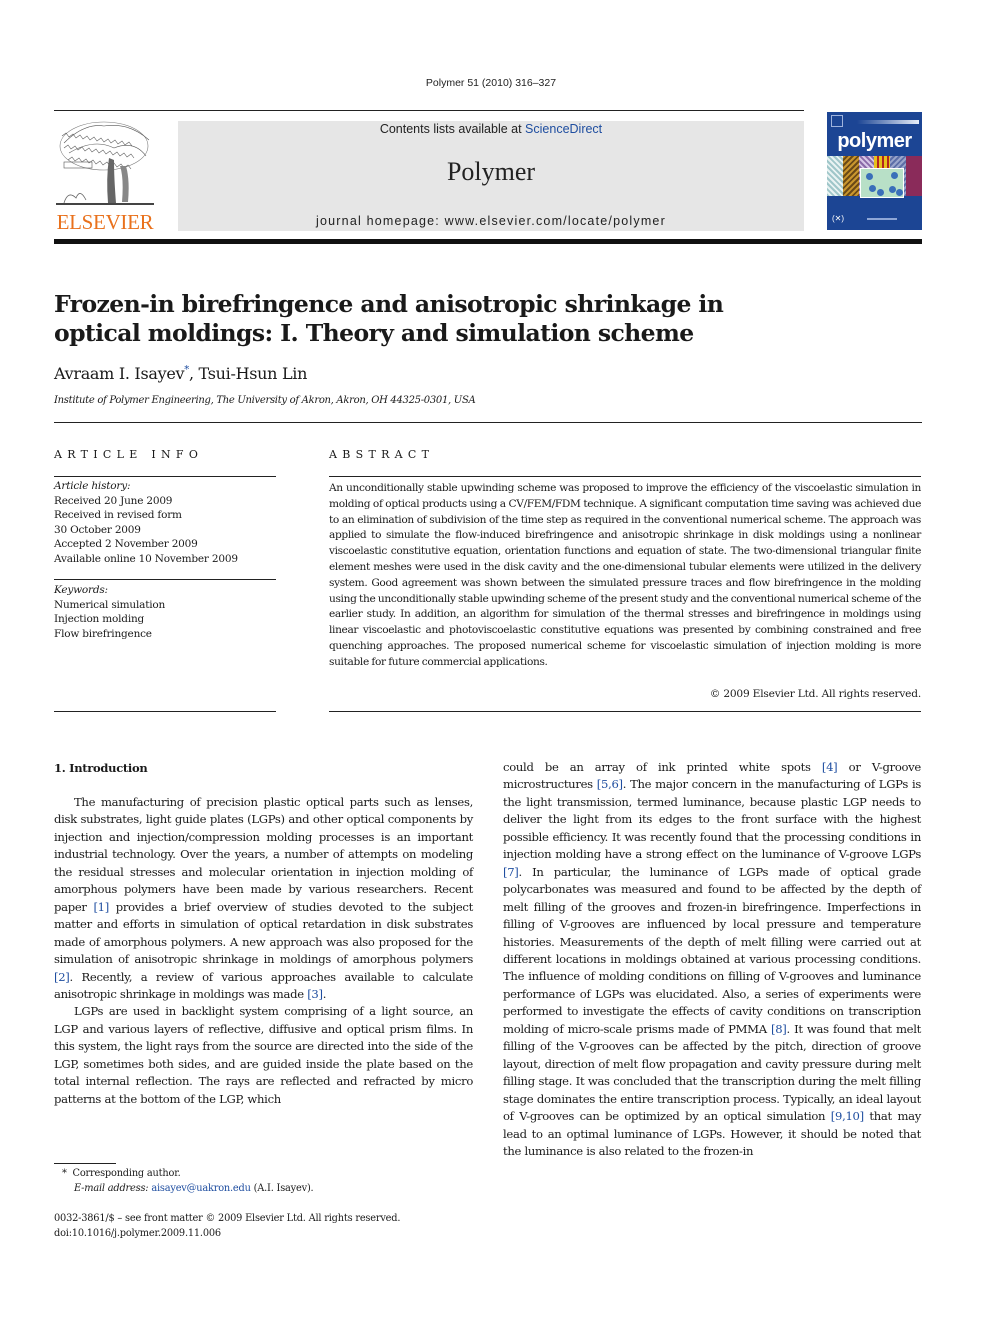 Image resolution: width=992 pixels, height=1323 pixels. What do you see at coordinates (227, 1234) in the screenshot?
I see `doi: doi:10.1016/j.polymer.2009.11.006` at bounding box center [227, 1234].